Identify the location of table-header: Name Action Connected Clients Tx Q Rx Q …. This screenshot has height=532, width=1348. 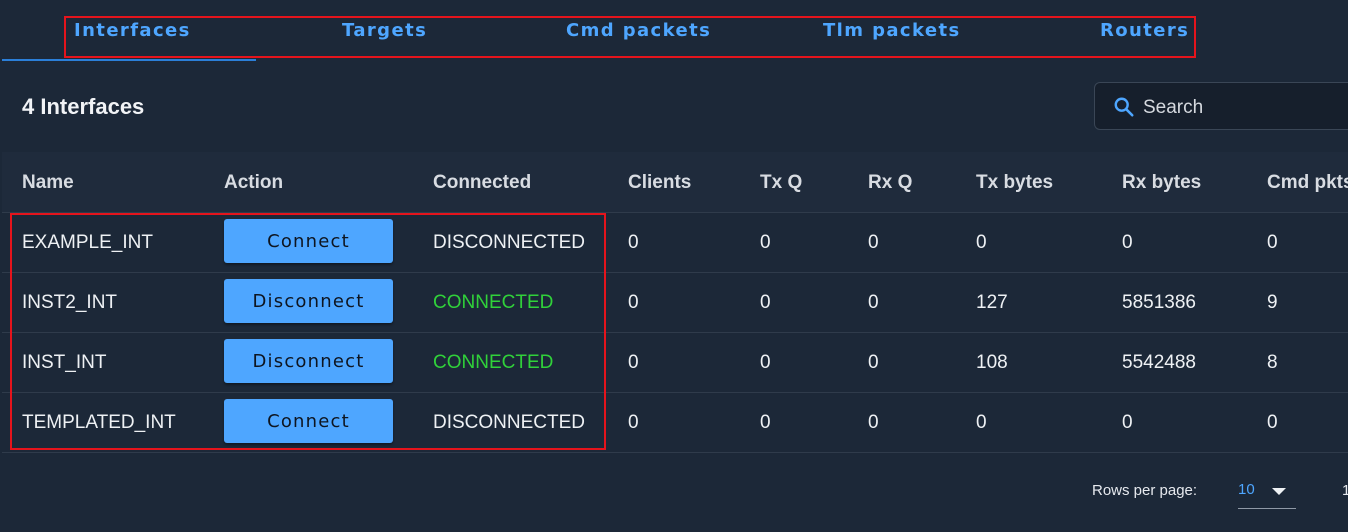
(675, 182).